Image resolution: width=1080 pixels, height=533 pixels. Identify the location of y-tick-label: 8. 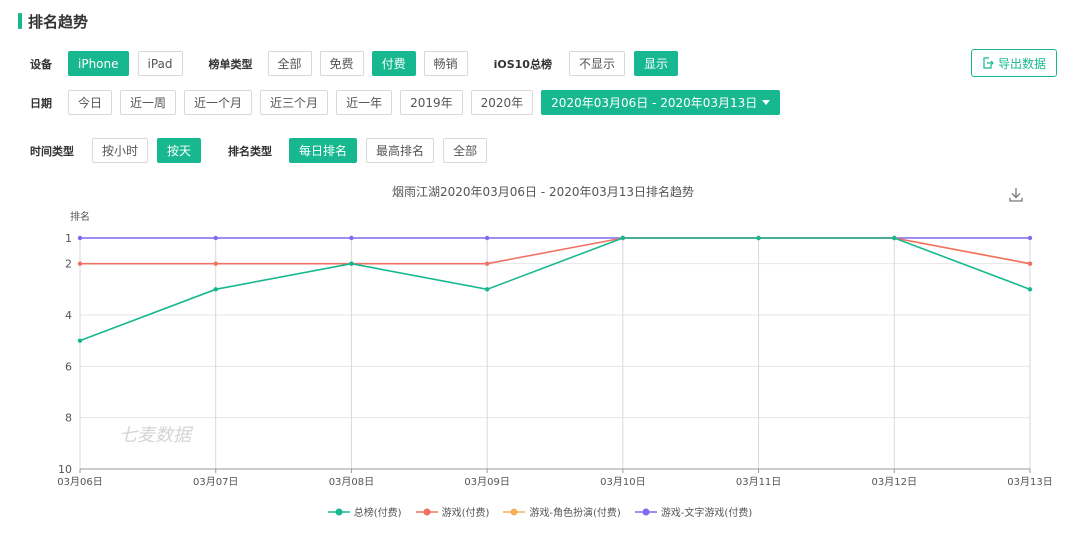
(68, 418).